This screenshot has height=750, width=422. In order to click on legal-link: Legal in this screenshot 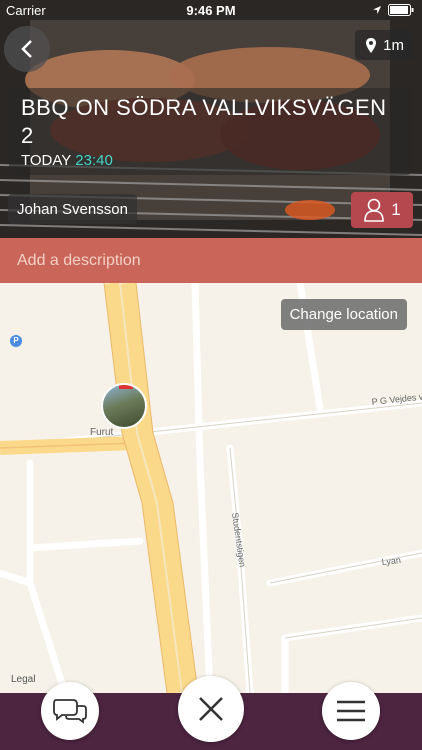, I will do `click(23, 679)`.